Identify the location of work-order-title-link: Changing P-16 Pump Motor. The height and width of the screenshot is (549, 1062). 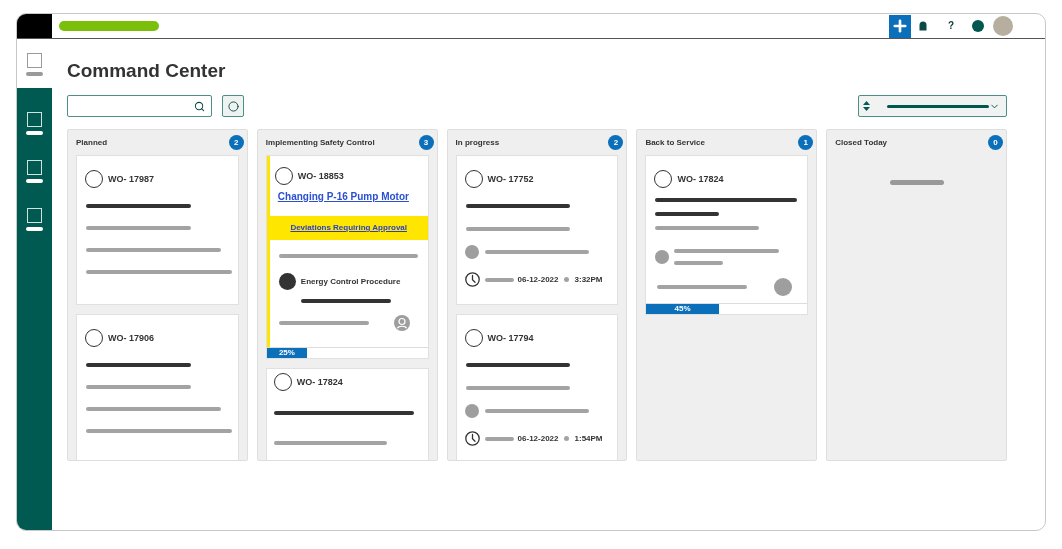
(343, 197).